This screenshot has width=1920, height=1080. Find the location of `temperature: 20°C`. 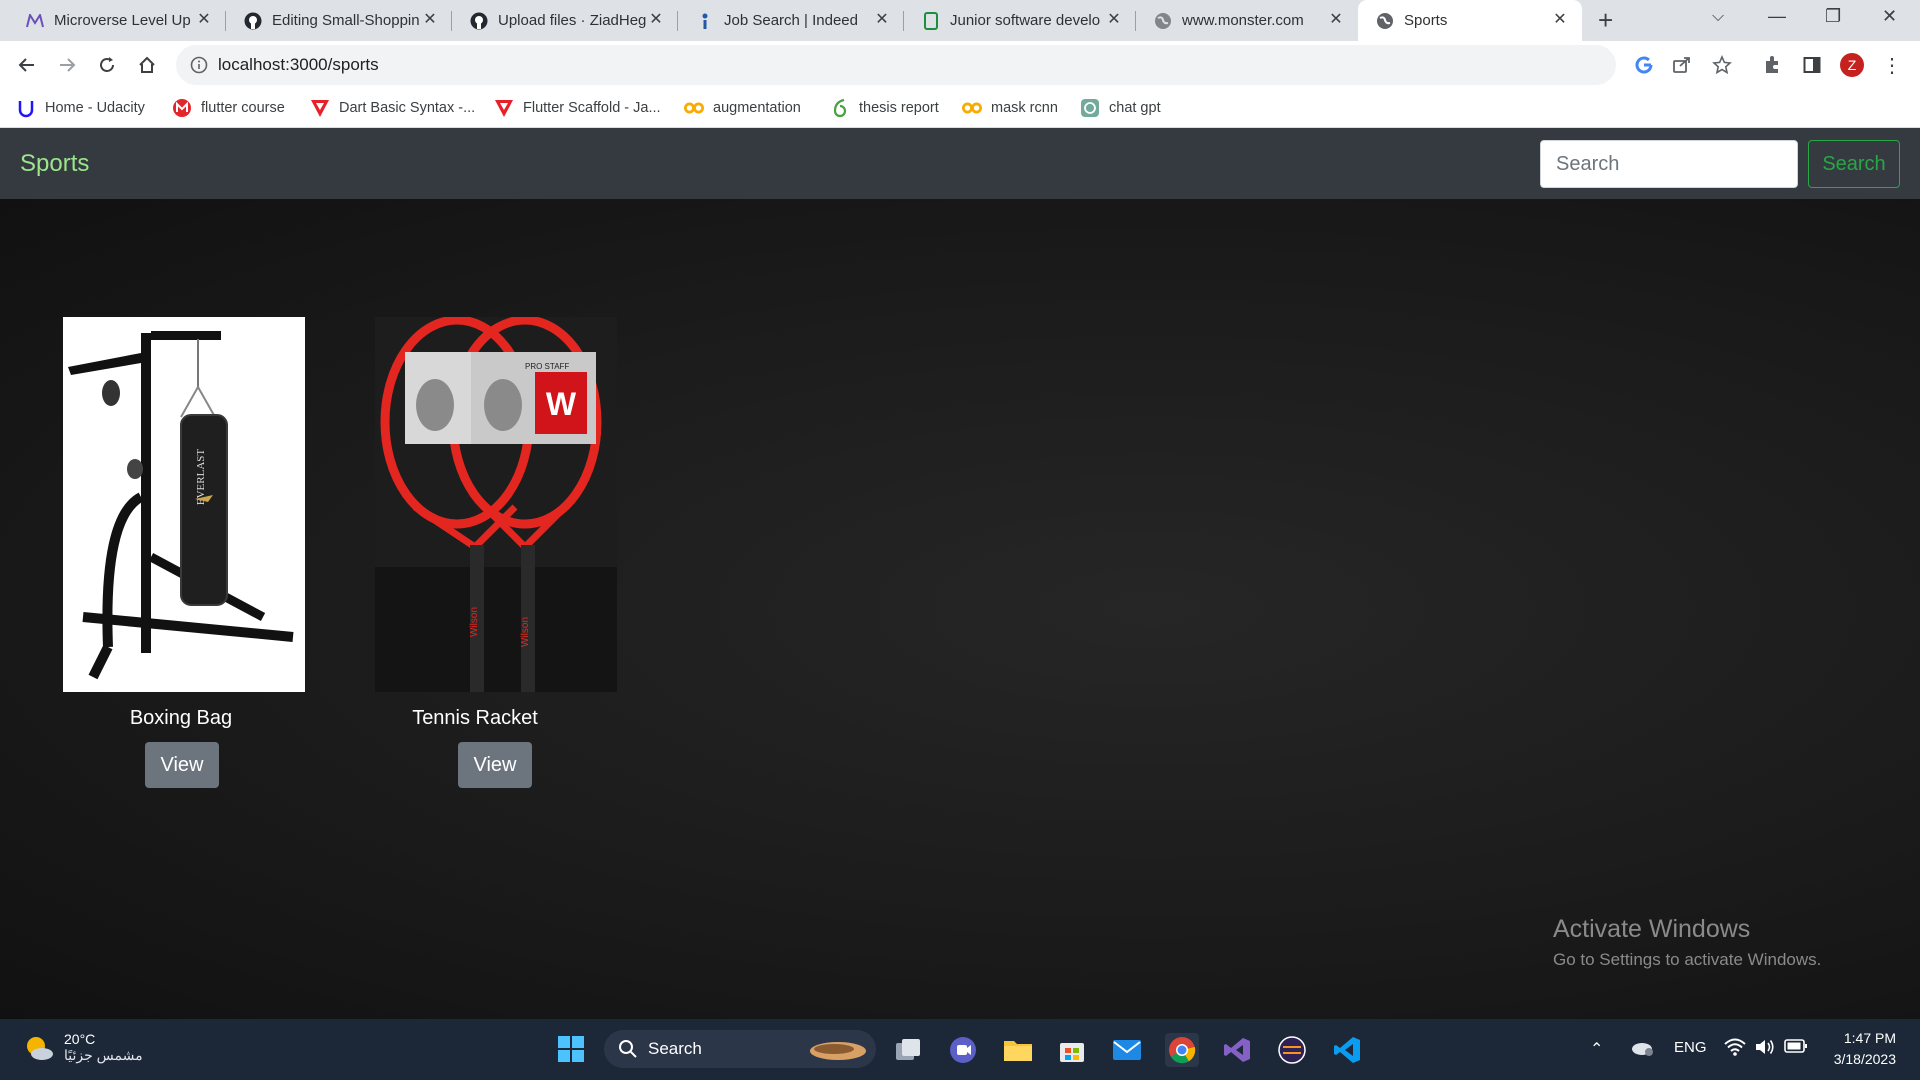

temperature: 20°C is located at coordinates (80, 1039).